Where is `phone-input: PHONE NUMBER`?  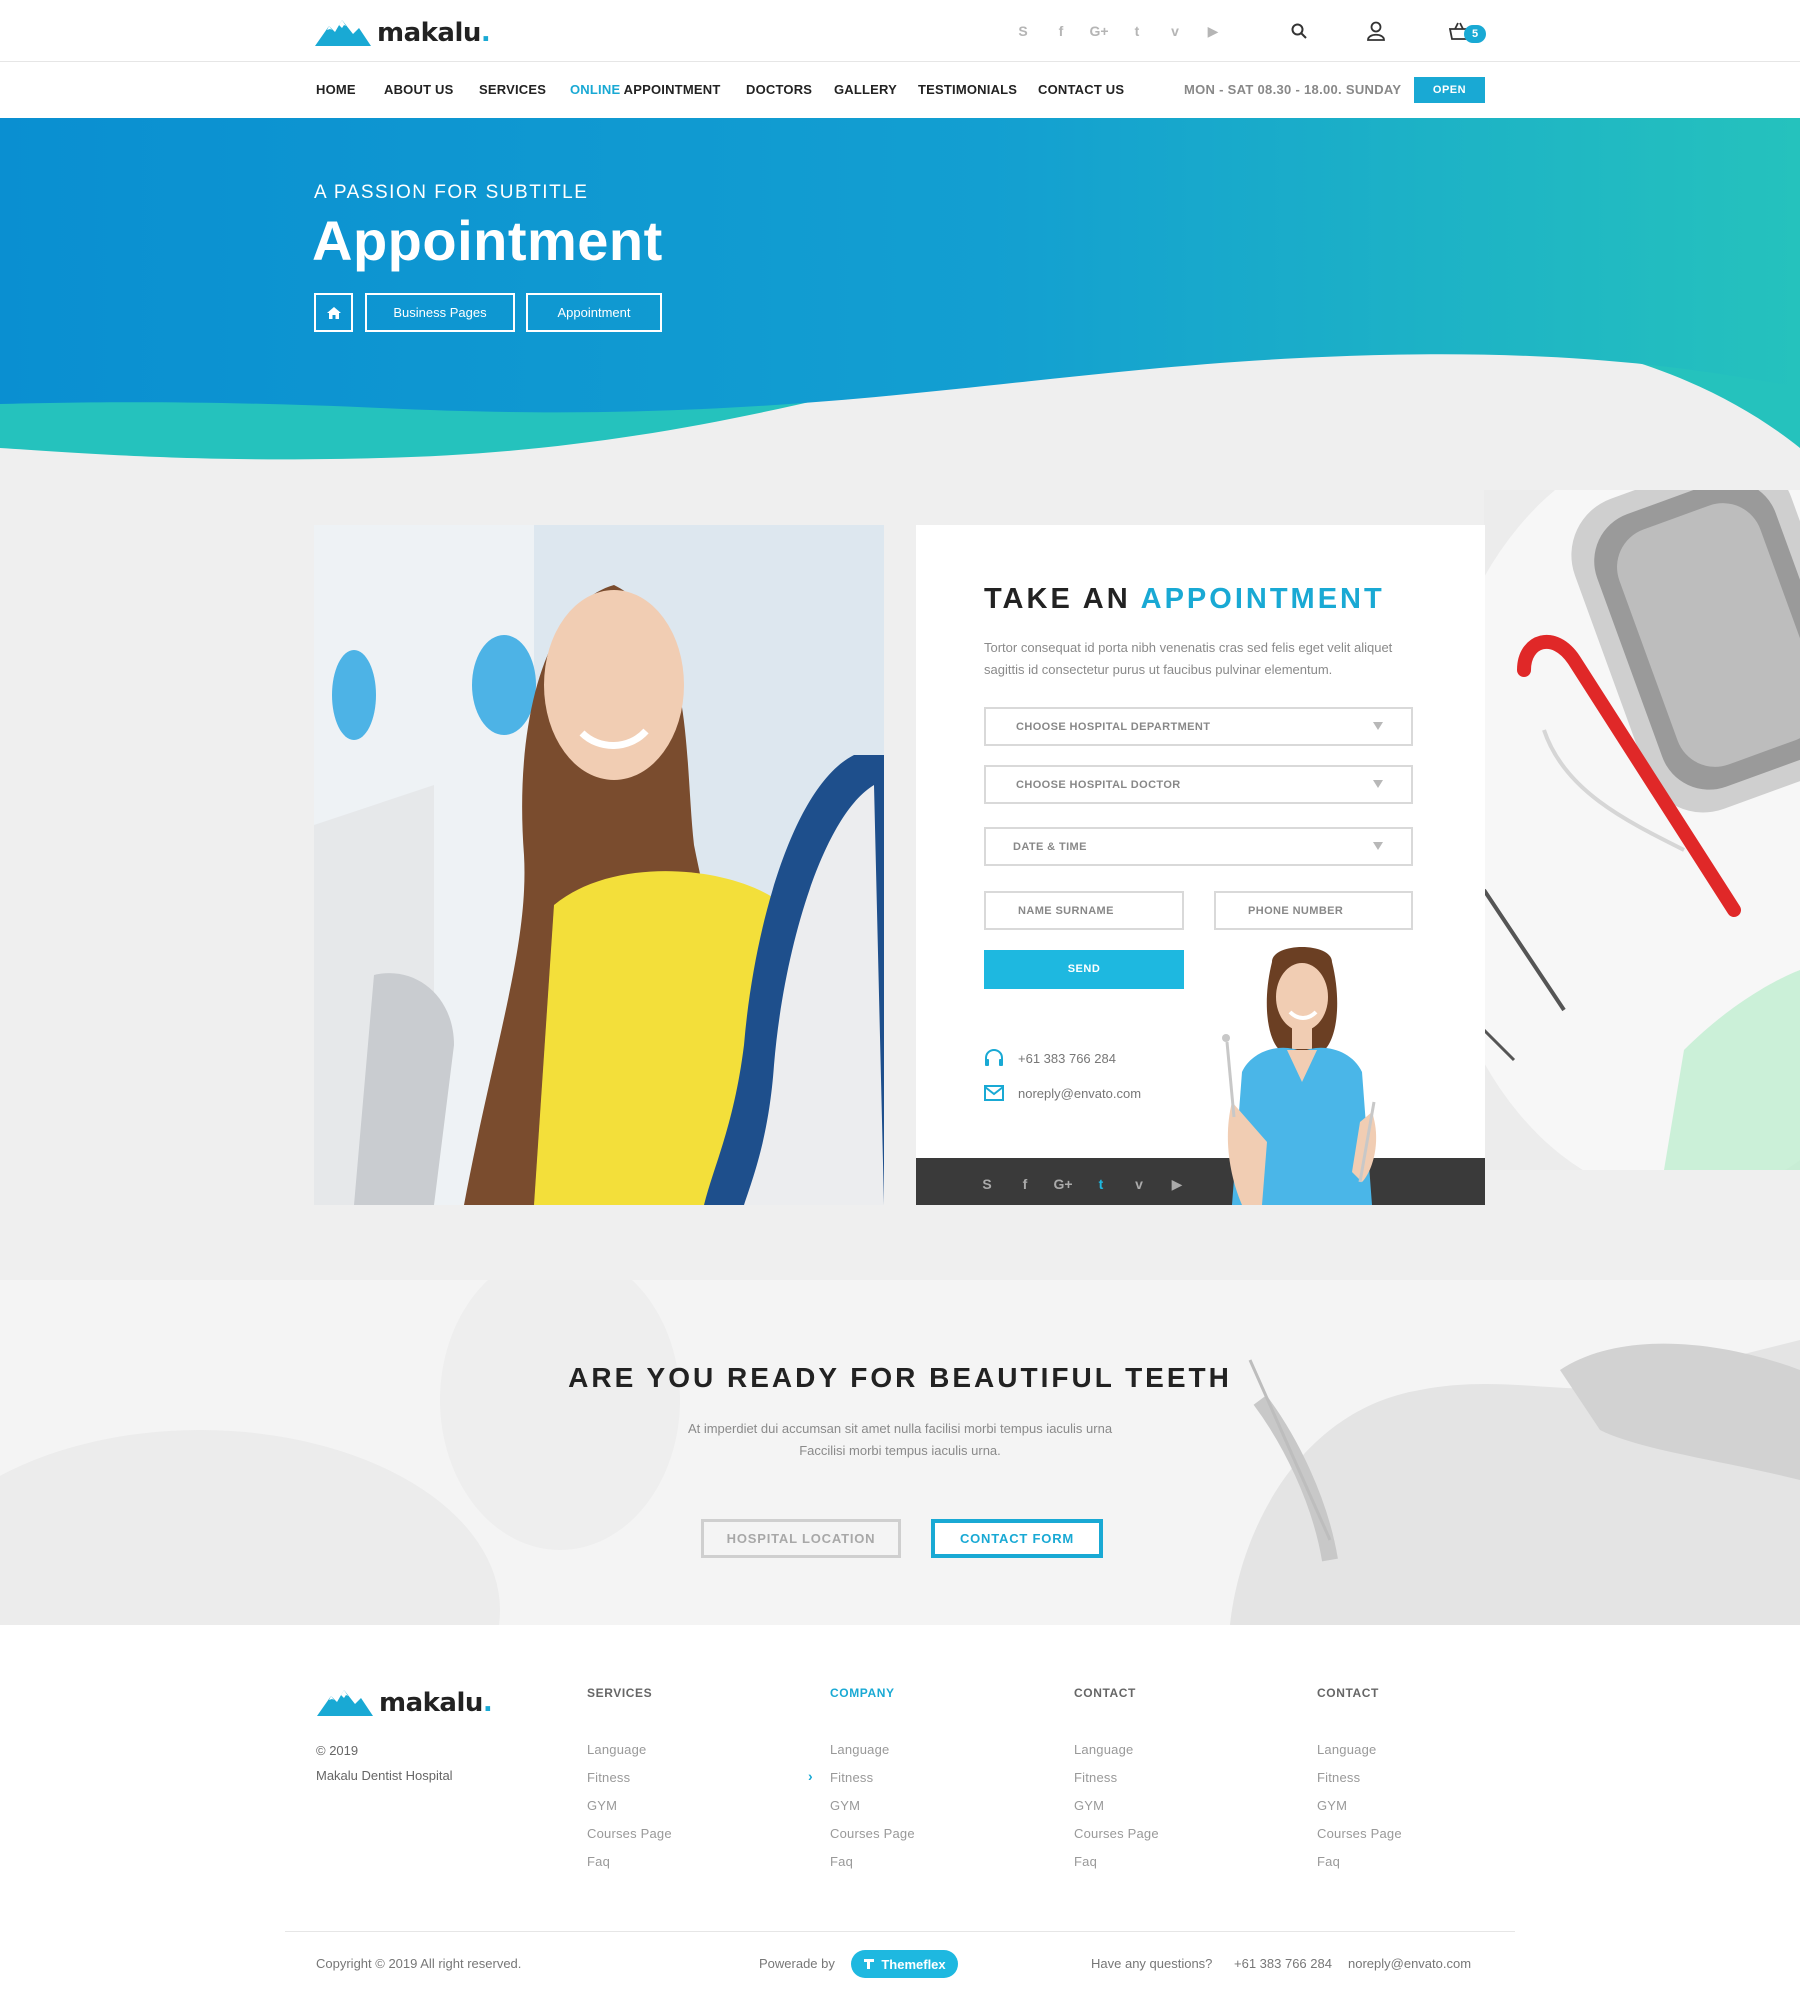
phone-input: PHONE NUMBER is located at coordinates (1313, 910).